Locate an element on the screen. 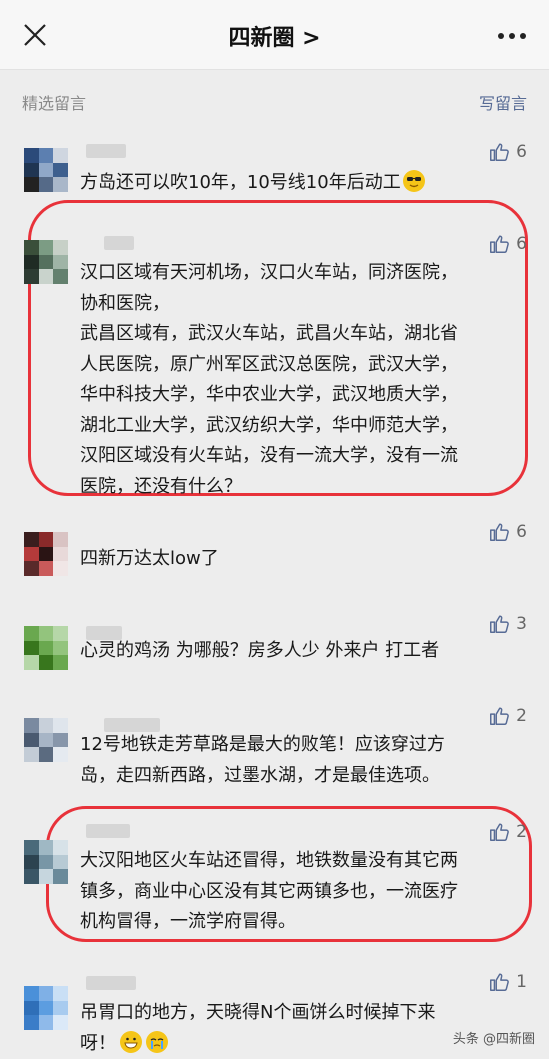  crying-emoji-icon is located at coordinates (157, 1041).